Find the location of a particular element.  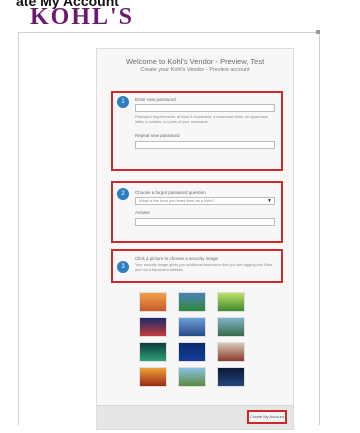

security-image-aurora is located at coordinates (153, 352).